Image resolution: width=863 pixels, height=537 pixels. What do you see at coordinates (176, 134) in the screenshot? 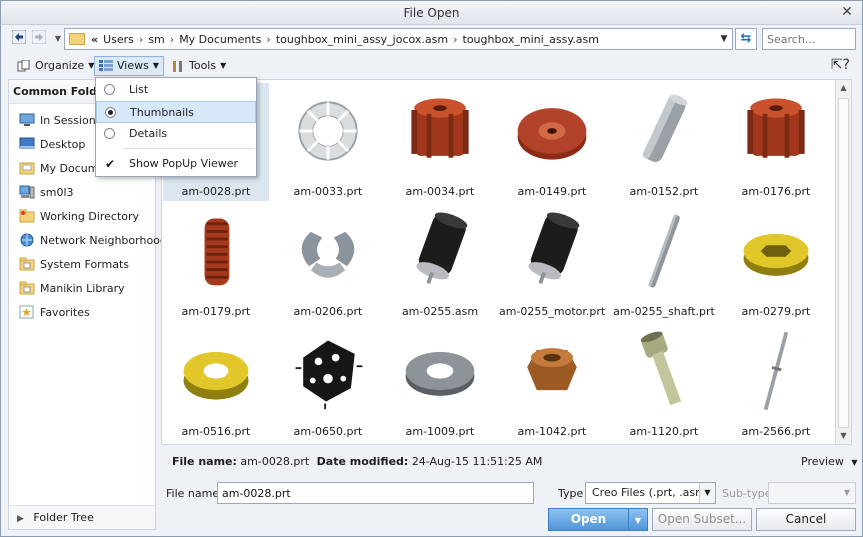
I see `menu-item-details: Details` at bounding box center [176, 134].